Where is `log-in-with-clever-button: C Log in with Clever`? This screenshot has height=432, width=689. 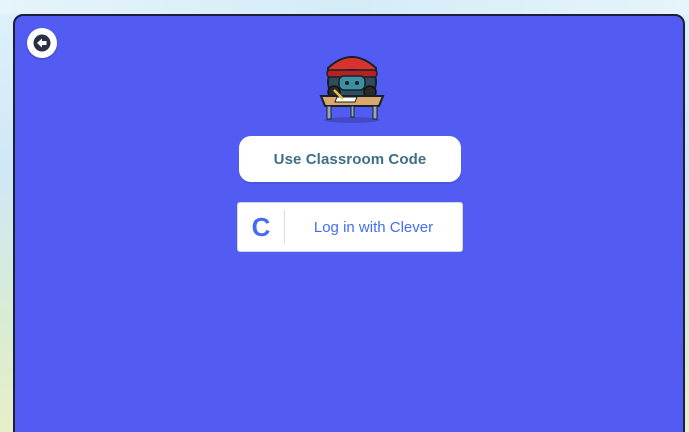
log-in-with-clever-button: C Log in with Clever is located at coordinates (350, 227).